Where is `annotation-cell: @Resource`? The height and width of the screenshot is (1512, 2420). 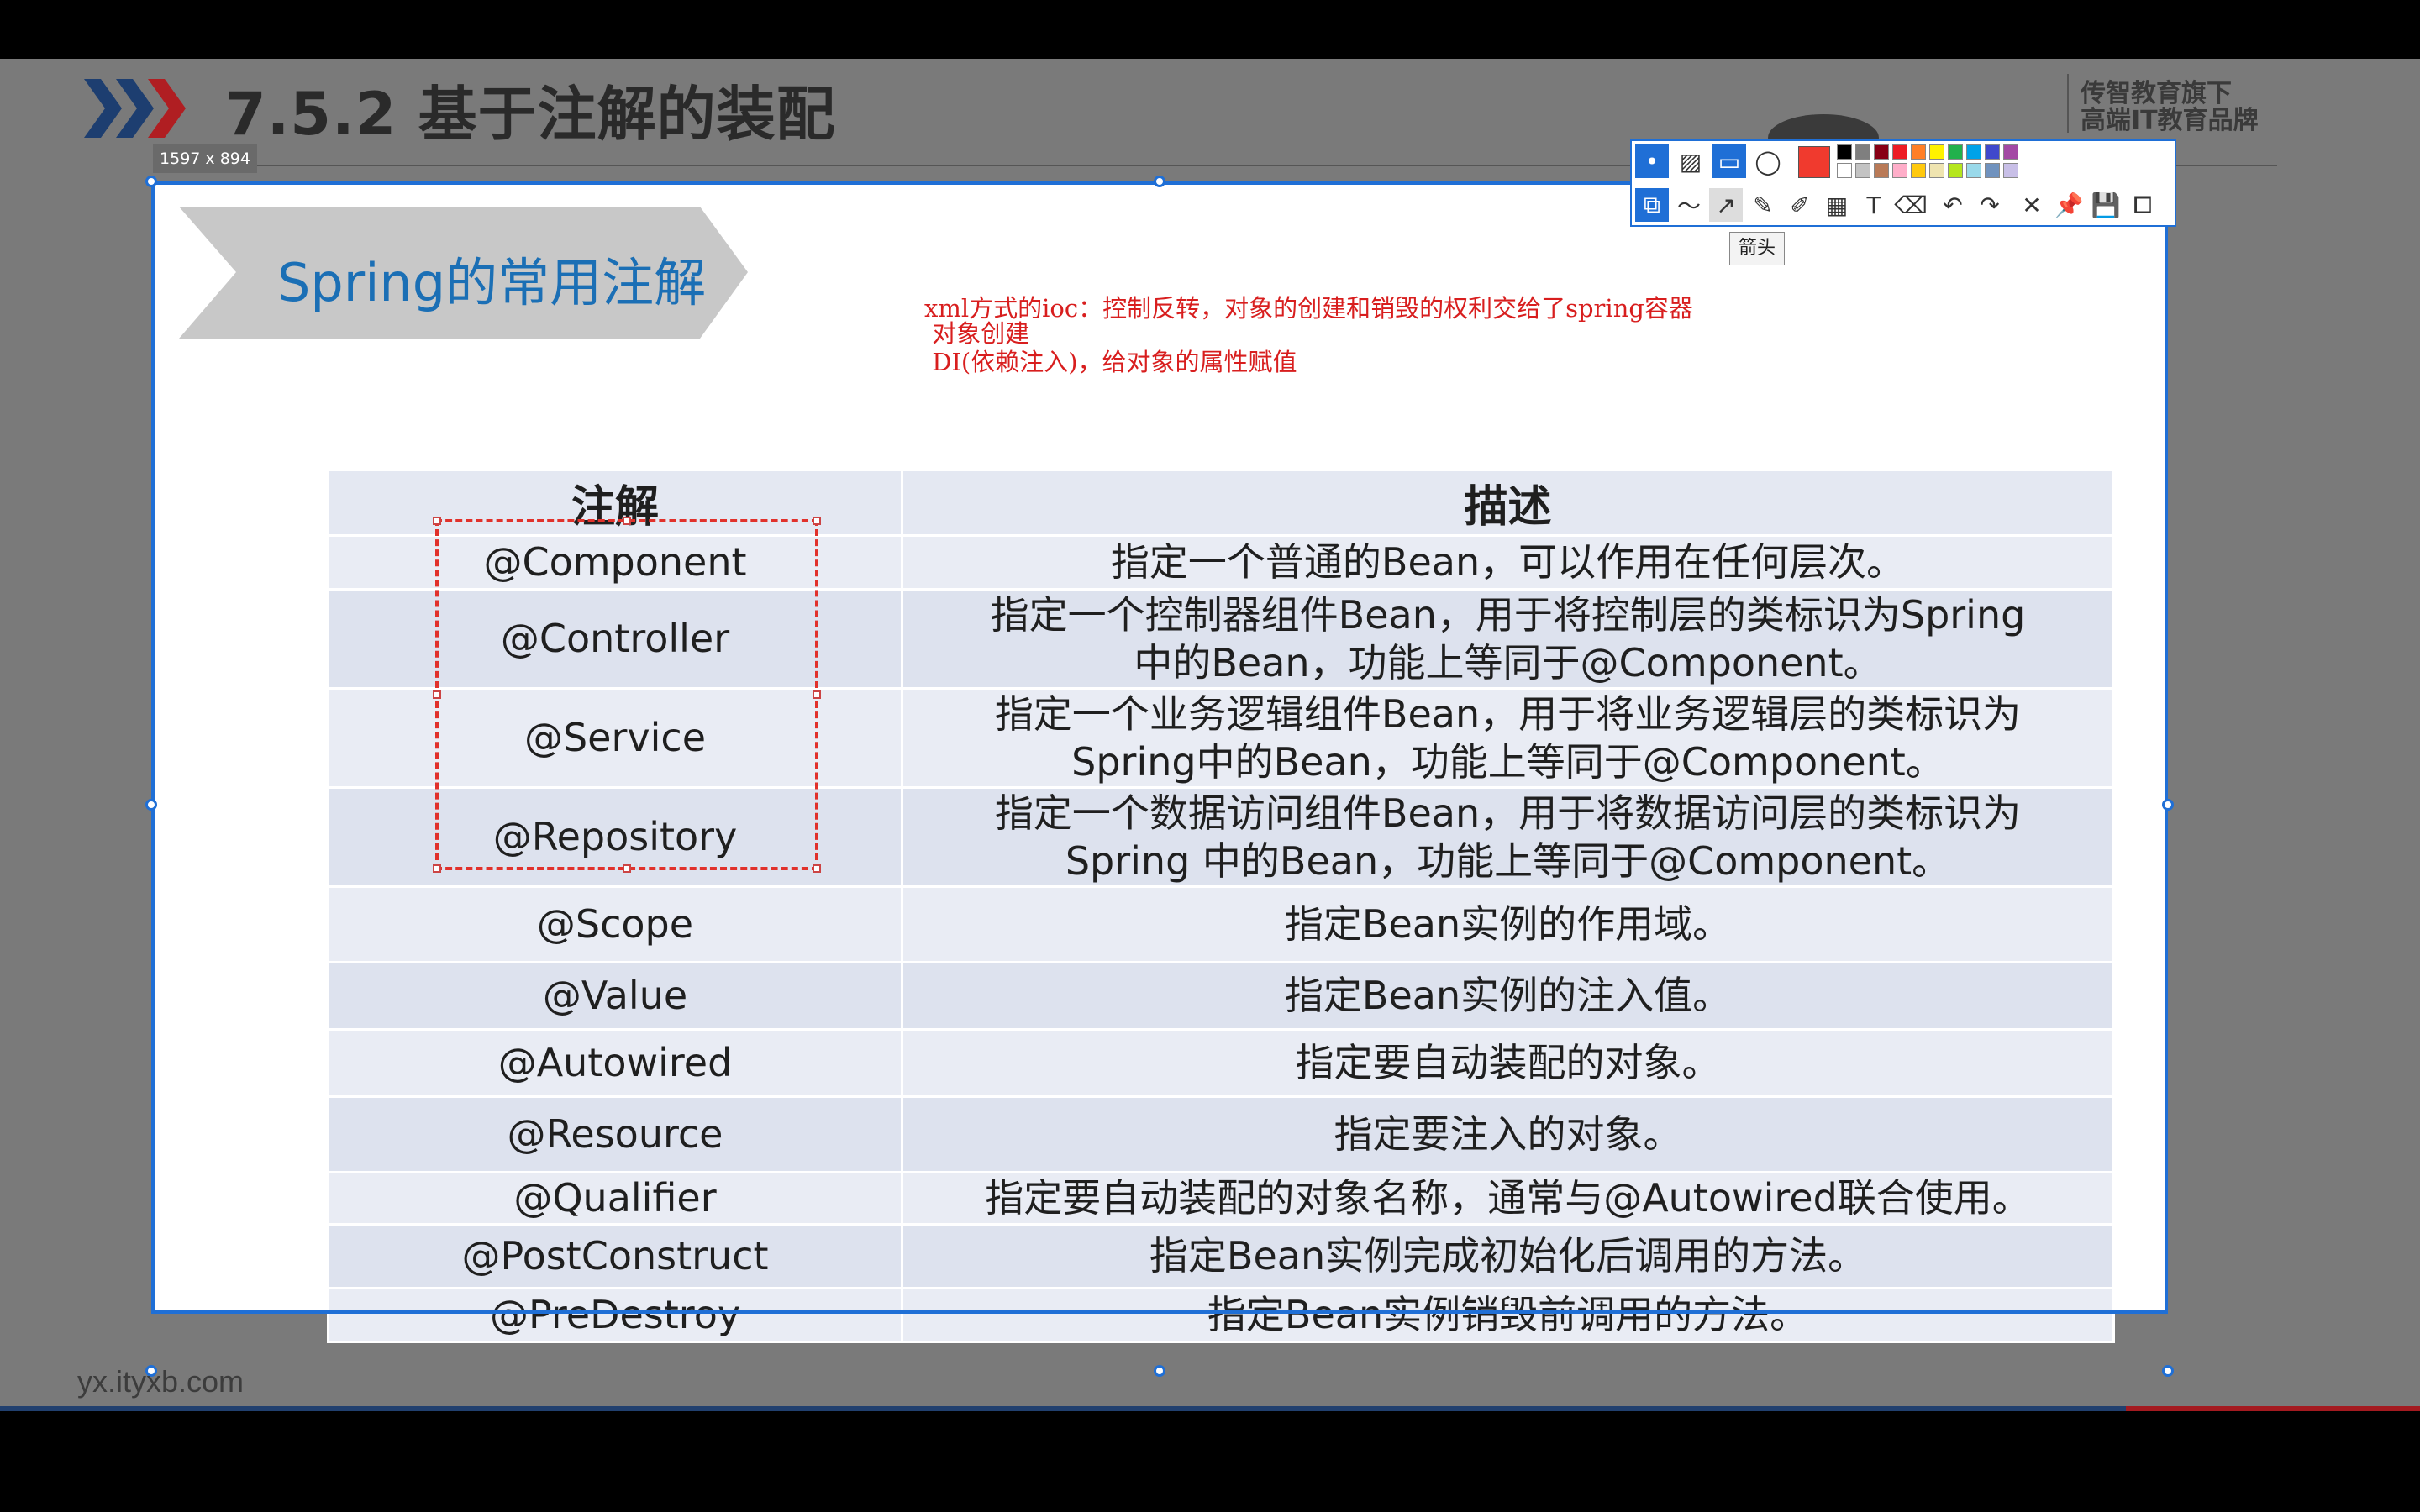
annotation-cell: @Resource is located at coordinates (615, 1134).